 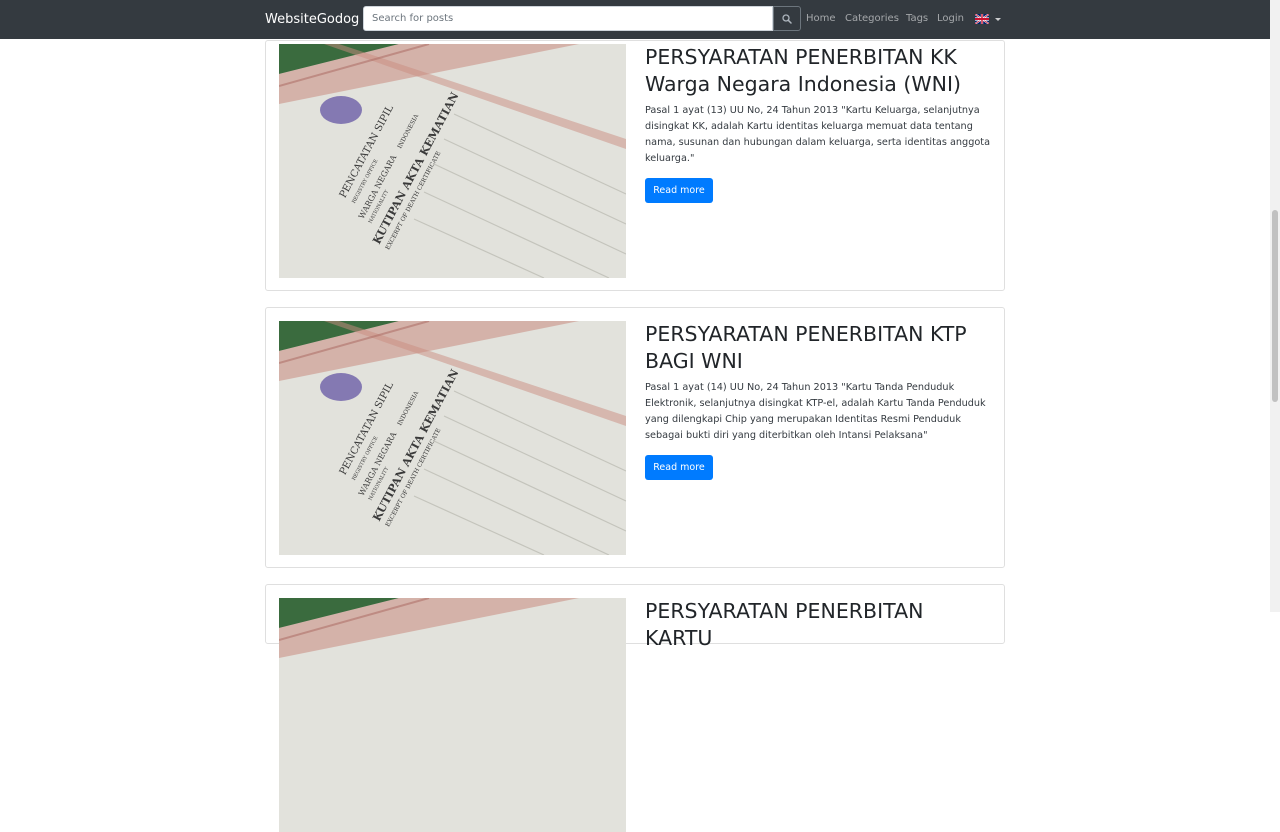 I want to click on post-thumbnail, so click(x=452, y=715).